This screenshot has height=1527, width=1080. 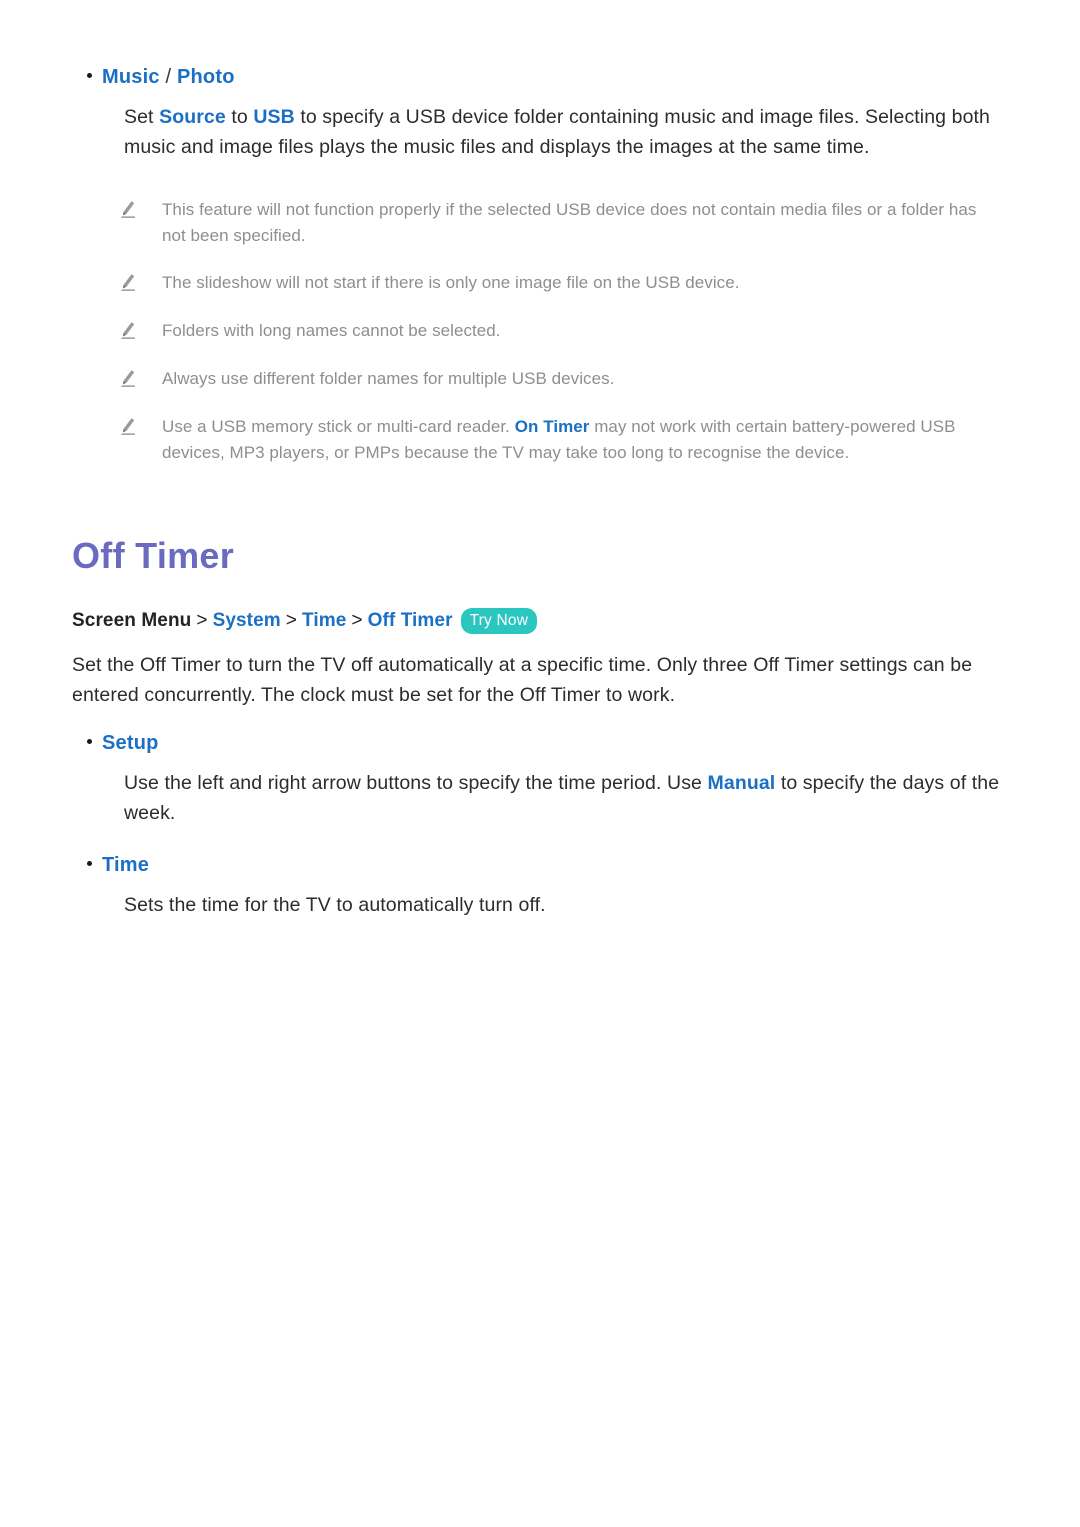 What do you see at coordinates (274, 117) in the screenshot?
I see `keyword-usb: USB` at bounding box center [274, 117].